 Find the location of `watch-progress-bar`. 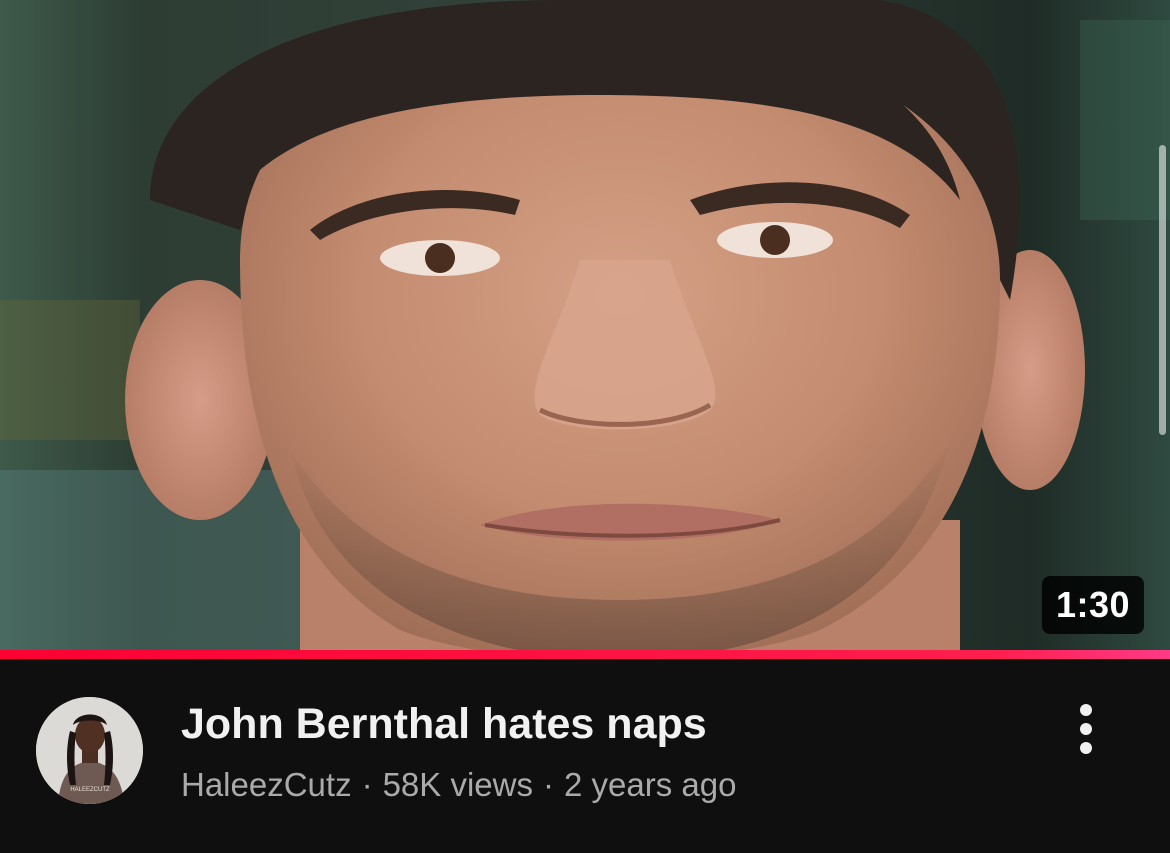

watch-progress-bar is located at coordinates (585, 654).